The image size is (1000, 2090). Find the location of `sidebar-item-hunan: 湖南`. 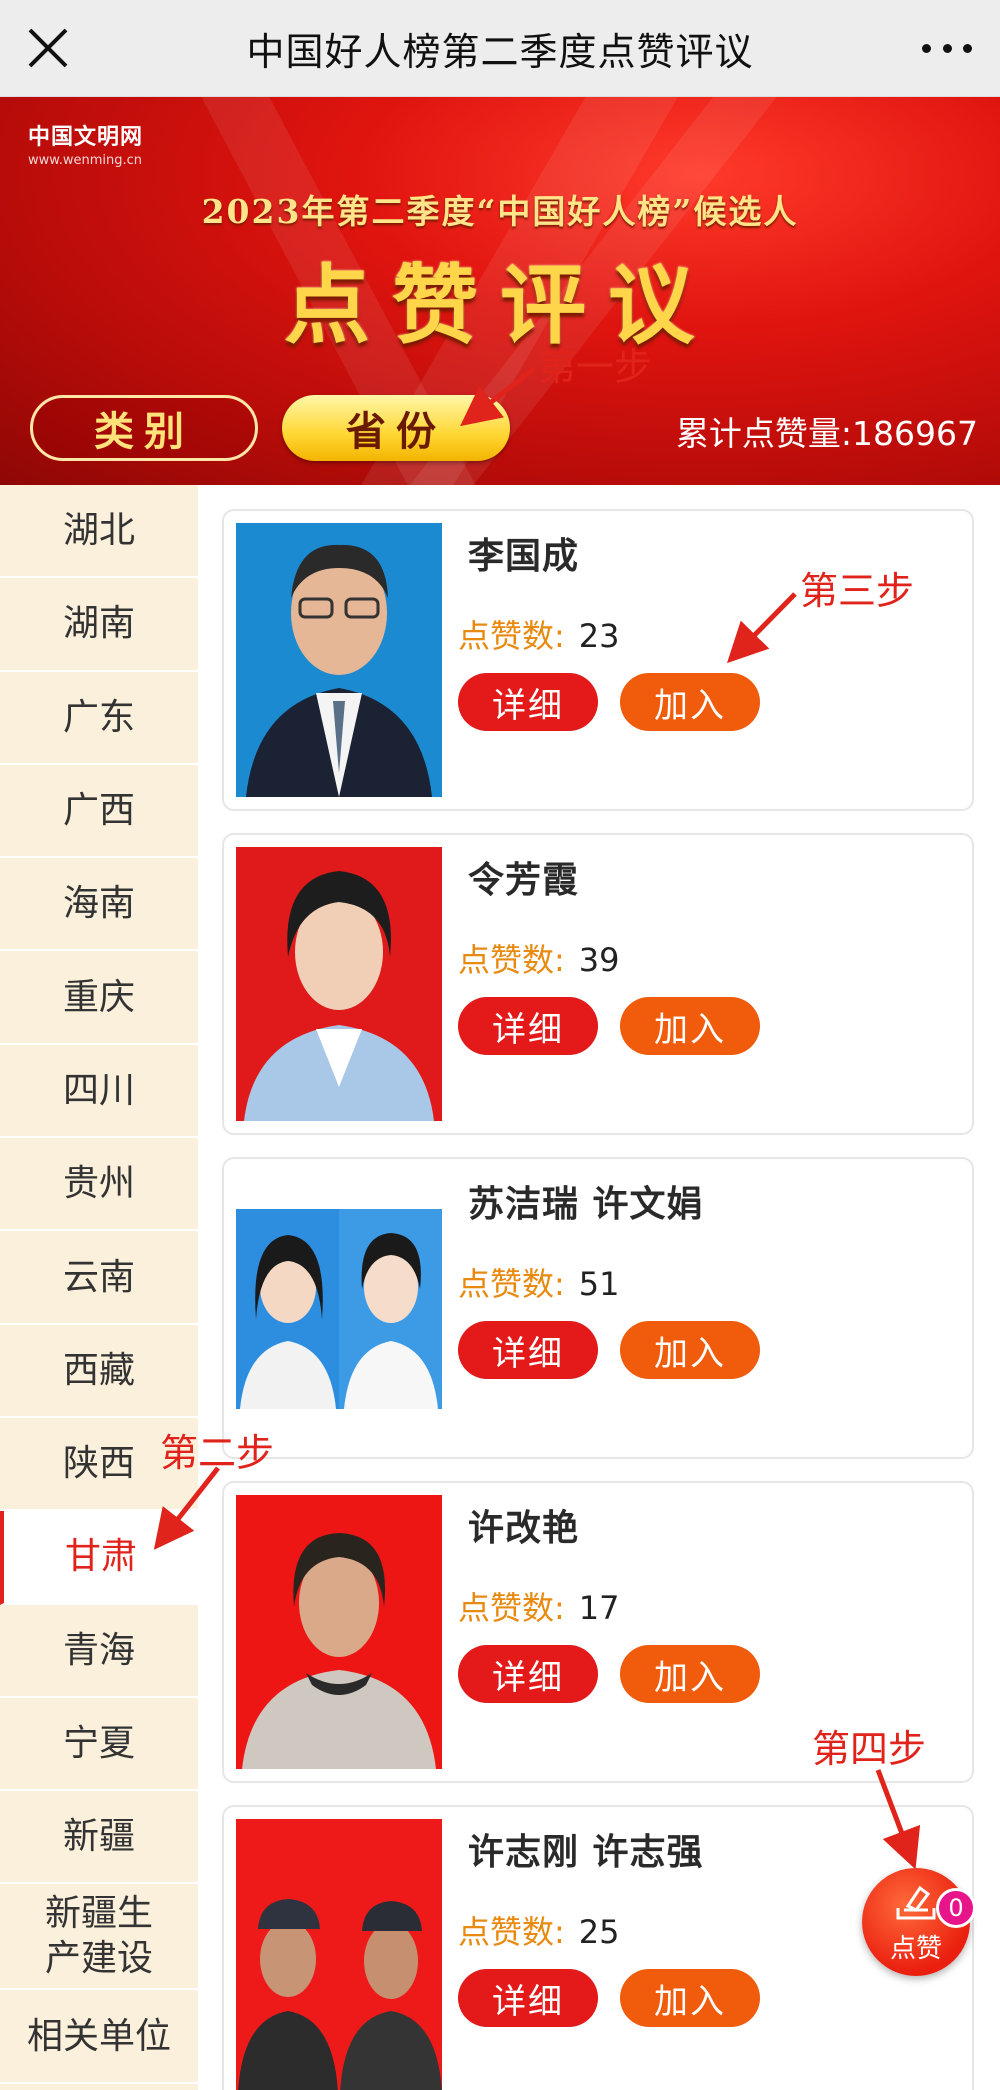

sidebar-item-hunan: 湖南 is located at coordinates (99, 625).